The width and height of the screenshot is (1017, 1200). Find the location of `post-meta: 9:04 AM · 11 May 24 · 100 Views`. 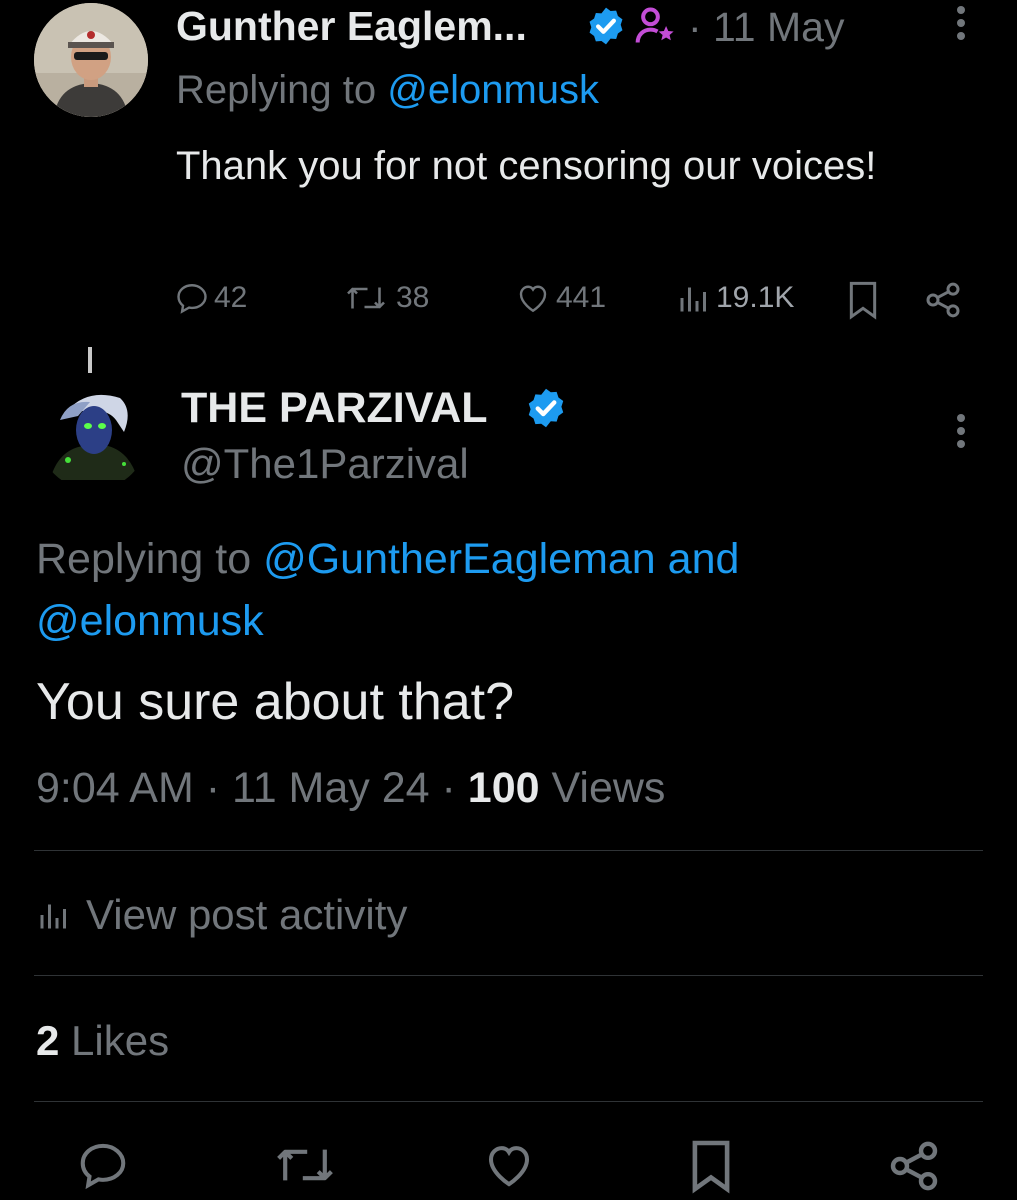

post-meta: 9:04 AM · 11 May 24 · 100 Views is located at coordinates (350, 788).